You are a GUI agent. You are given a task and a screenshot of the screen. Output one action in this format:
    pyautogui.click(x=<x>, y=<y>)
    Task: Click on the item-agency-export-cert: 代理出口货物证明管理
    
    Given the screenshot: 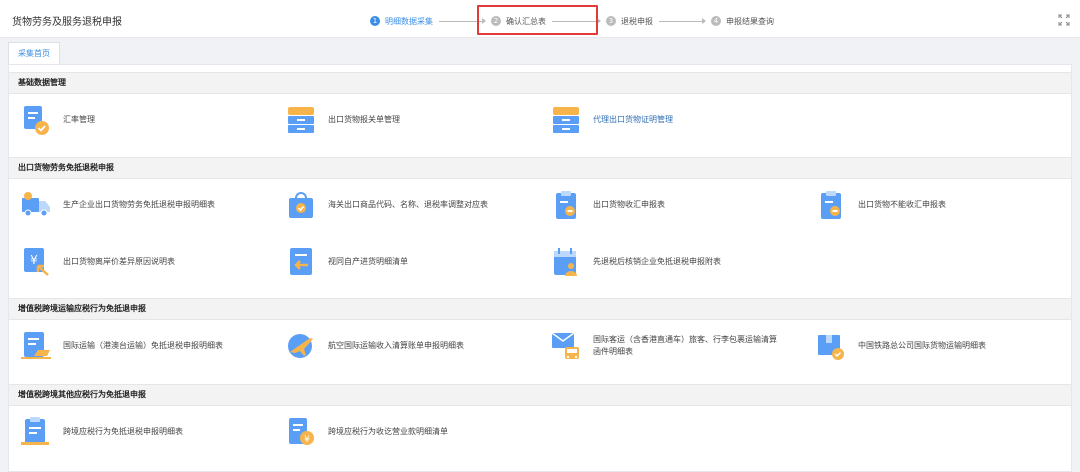 What is the action you would take?
    pyautogui.click(x=612, y=120)
    